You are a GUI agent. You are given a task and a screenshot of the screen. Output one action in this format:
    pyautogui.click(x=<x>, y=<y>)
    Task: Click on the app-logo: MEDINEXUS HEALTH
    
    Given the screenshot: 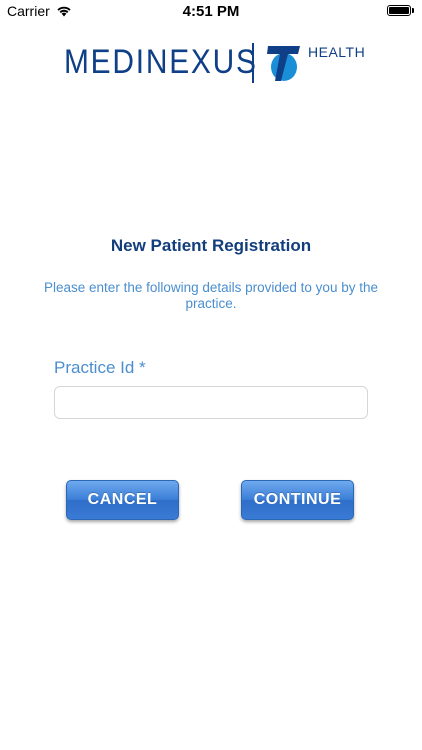 What is the action you would take?
    pyautogui.click(x=214, y=63)
    